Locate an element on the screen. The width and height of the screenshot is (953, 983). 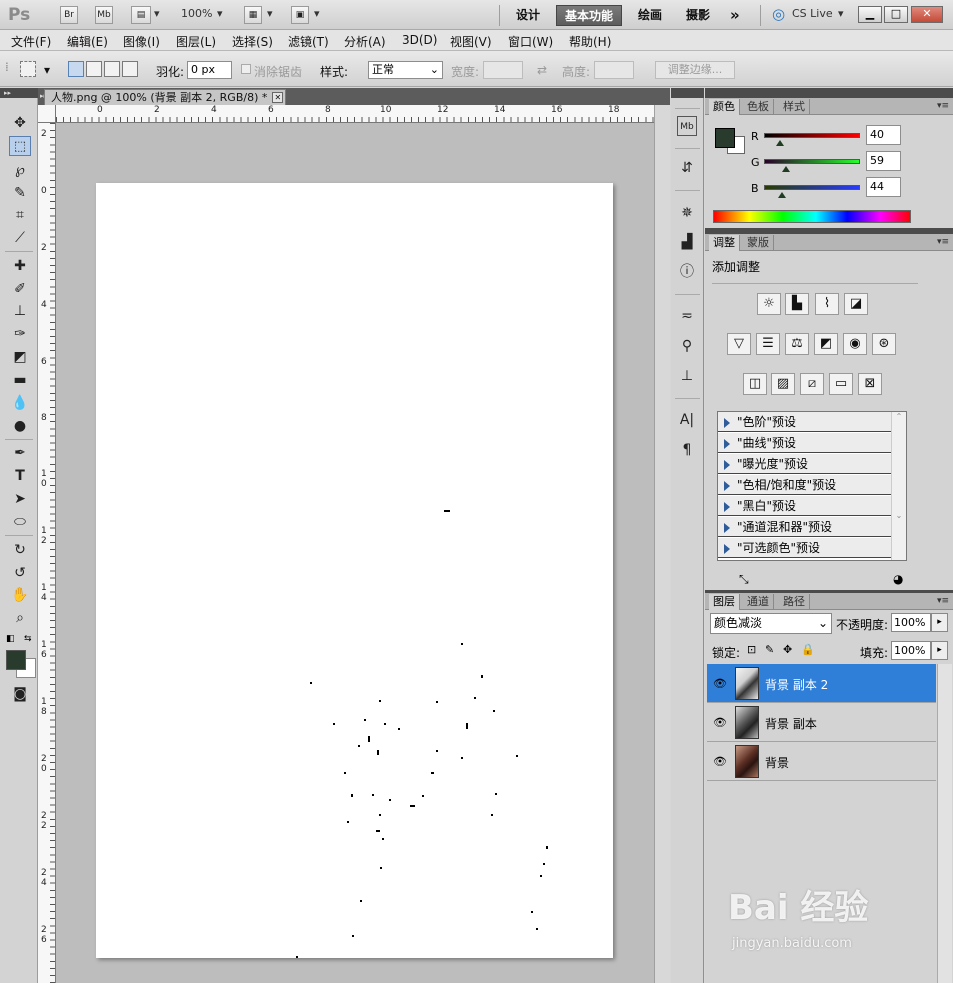
add-selection-icon is located at coordinates (94, 69).